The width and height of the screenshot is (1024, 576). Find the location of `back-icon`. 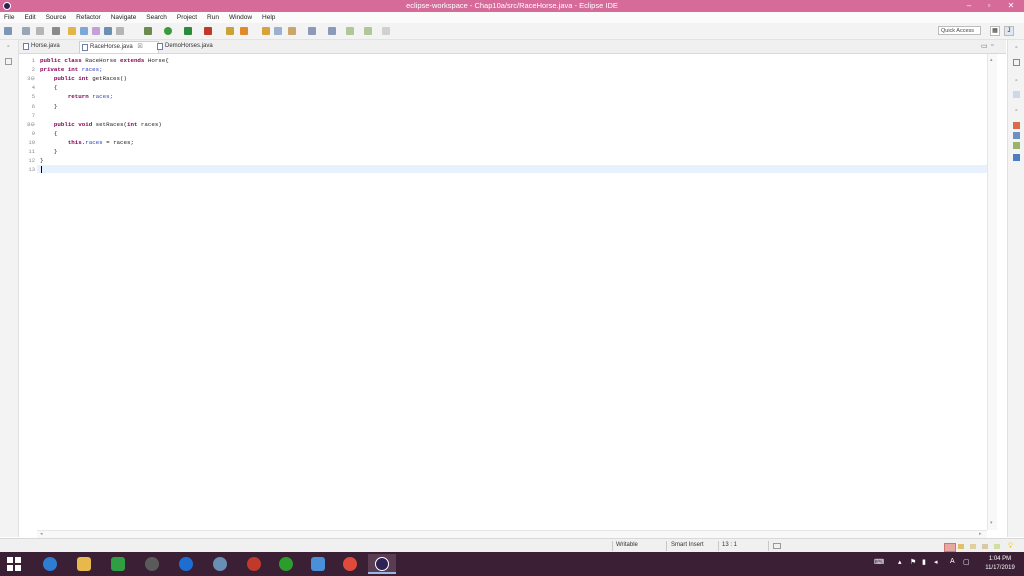

back-icon is located at coordinates (350, 31).